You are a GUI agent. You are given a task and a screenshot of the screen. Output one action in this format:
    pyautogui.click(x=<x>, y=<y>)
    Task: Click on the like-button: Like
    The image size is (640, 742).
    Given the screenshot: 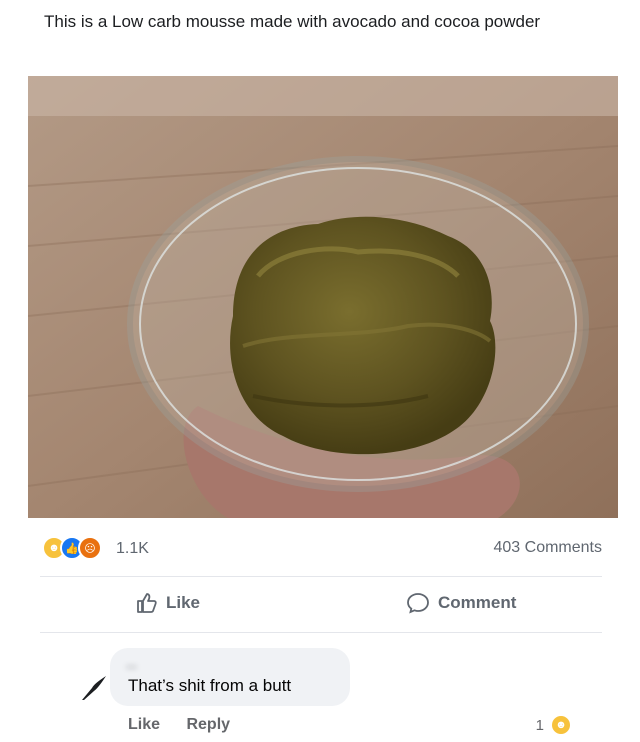 What is the action you would take?
    pyautogui.click(x=168, y=603)
    